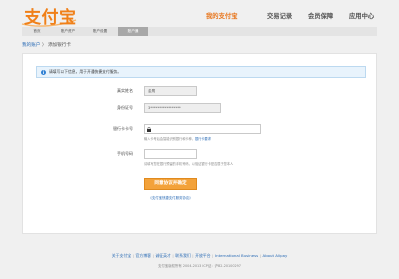 This screenshot has height=279, width=399. I want to click on sub-nav-settings: 账户设置, so click(100, 31).